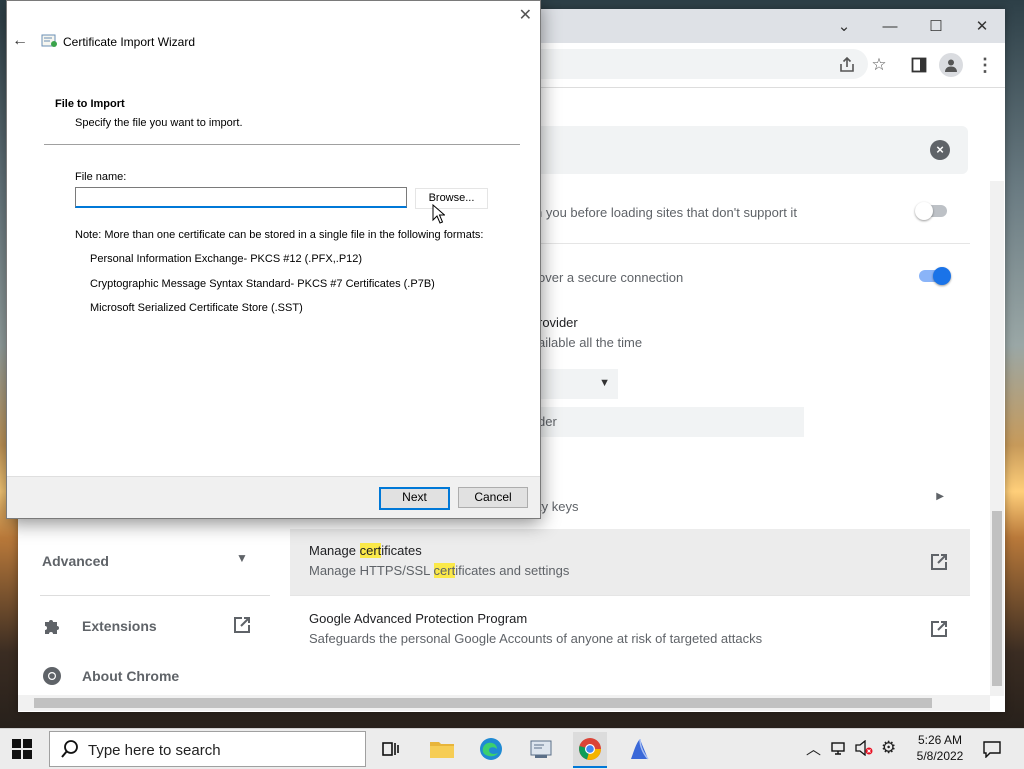  What do you see at coordinates (70, 751) in the screenshot?
I see `search-icon` at bounding box center [70, 751].